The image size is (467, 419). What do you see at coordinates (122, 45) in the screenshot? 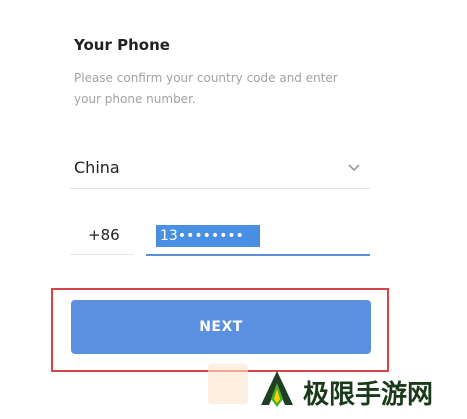
I see `page-title: Your Phone` at bounding box center [122, 45].